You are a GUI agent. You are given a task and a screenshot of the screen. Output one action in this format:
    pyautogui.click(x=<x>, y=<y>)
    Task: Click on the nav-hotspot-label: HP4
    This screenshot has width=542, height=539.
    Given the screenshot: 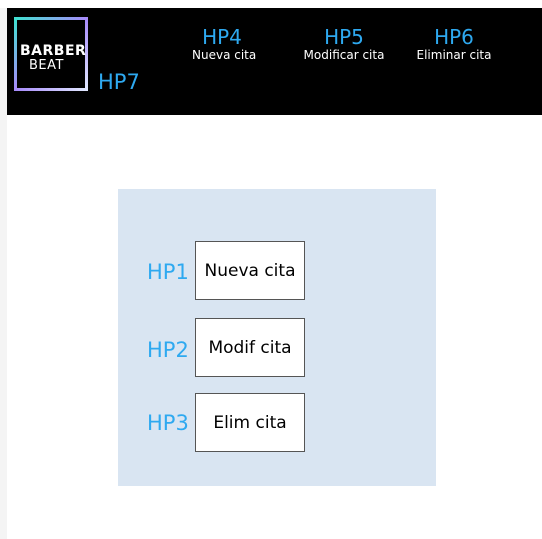 What is the action you would take?
    pyautogui.click(x=222, y=37)
    